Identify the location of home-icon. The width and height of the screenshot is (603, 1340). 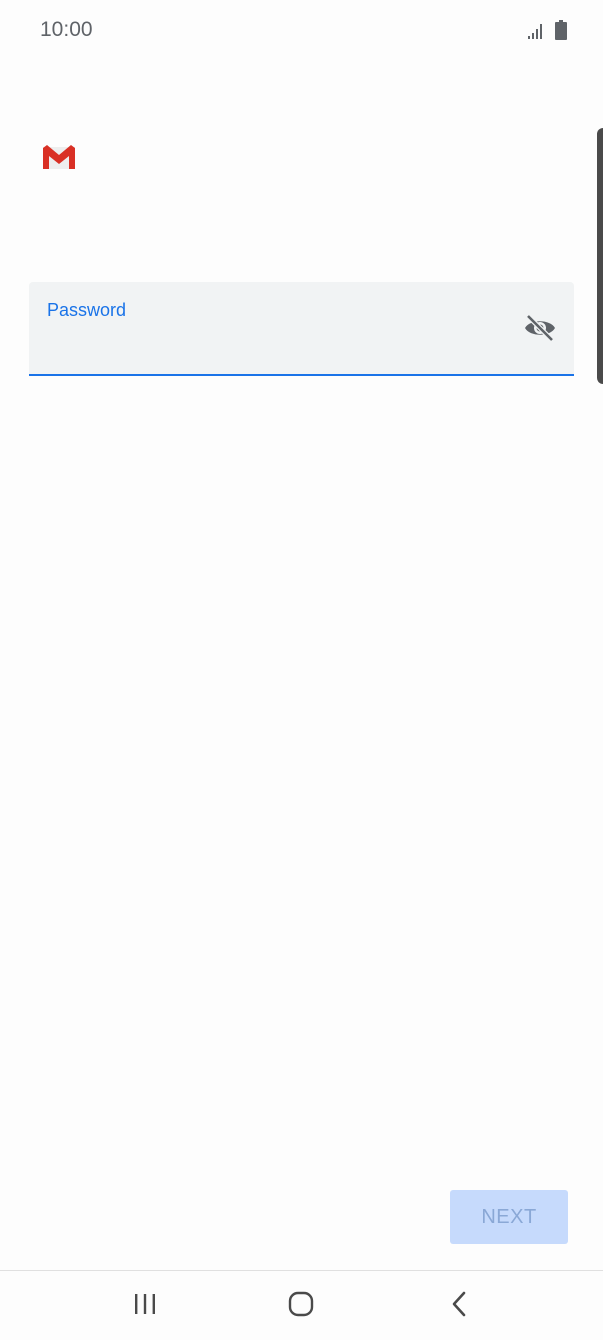
(301, 1306).